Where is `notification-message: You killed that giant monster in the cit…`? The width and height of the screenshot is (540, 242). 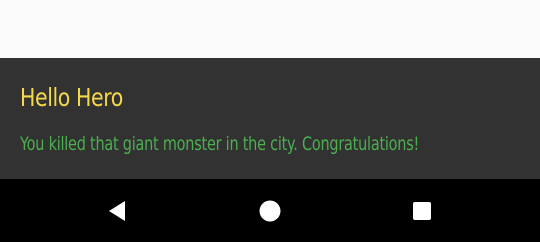
notification-message: You killed that giant monster in the cit… is located at coordinates (220, 144).